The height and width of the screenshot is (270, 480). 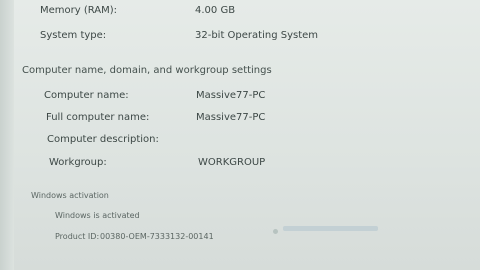 What do you see at coordinates (73, 35) in the screenshot?
I see `system-type-label: System type:` at bounding box center [73, 35].